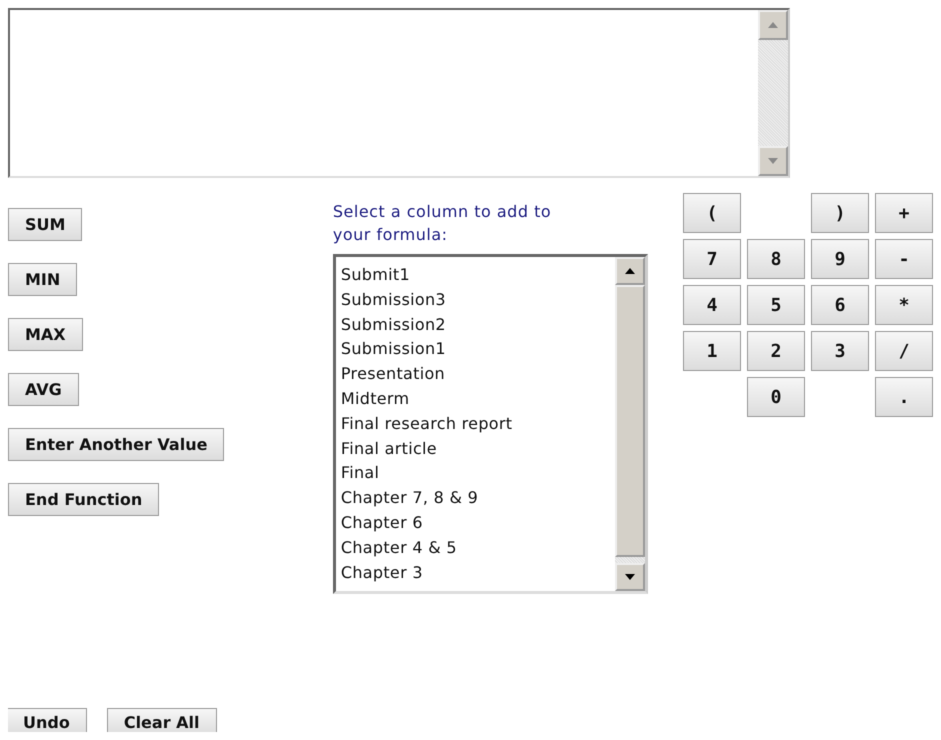  Describe the element at coordinates (712, 213) in the screenshot. I see `keypad-key: (` at that location.